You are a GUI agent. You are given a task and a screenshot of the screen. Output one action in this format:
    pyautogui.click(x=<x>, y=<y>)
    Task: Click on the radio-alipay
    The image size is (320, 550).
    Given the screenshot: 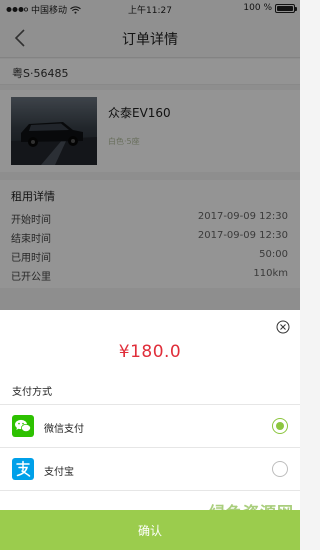 What is the action you would take?
    pyautogui.click(x=280, y=469)
    